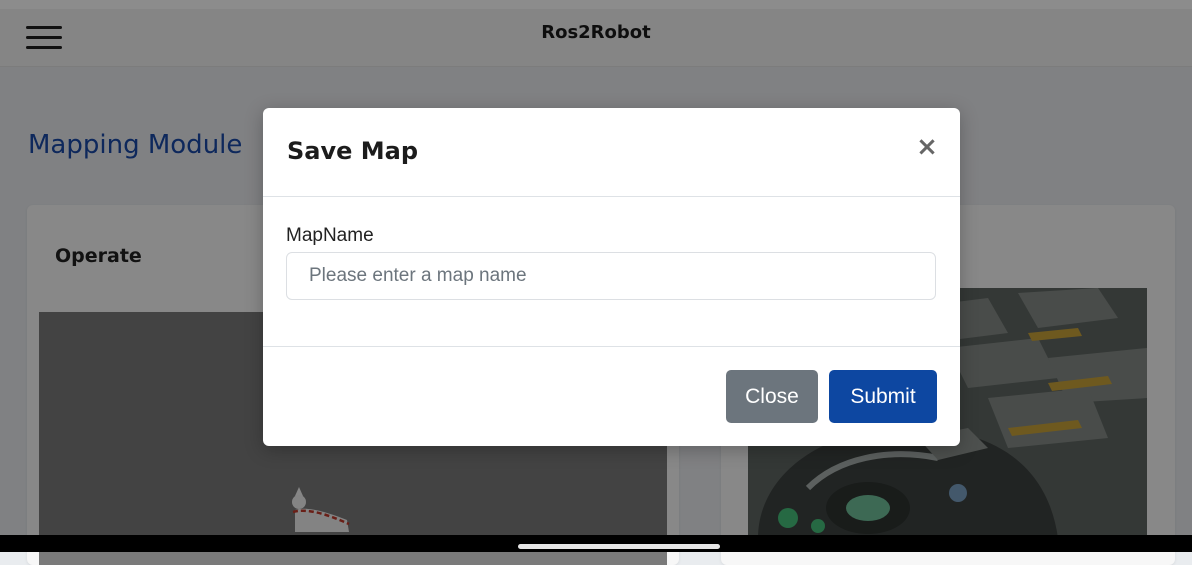 The height and width of the screenshot is (565, 1192). I want to click on map-name-input, so click(611, 276).